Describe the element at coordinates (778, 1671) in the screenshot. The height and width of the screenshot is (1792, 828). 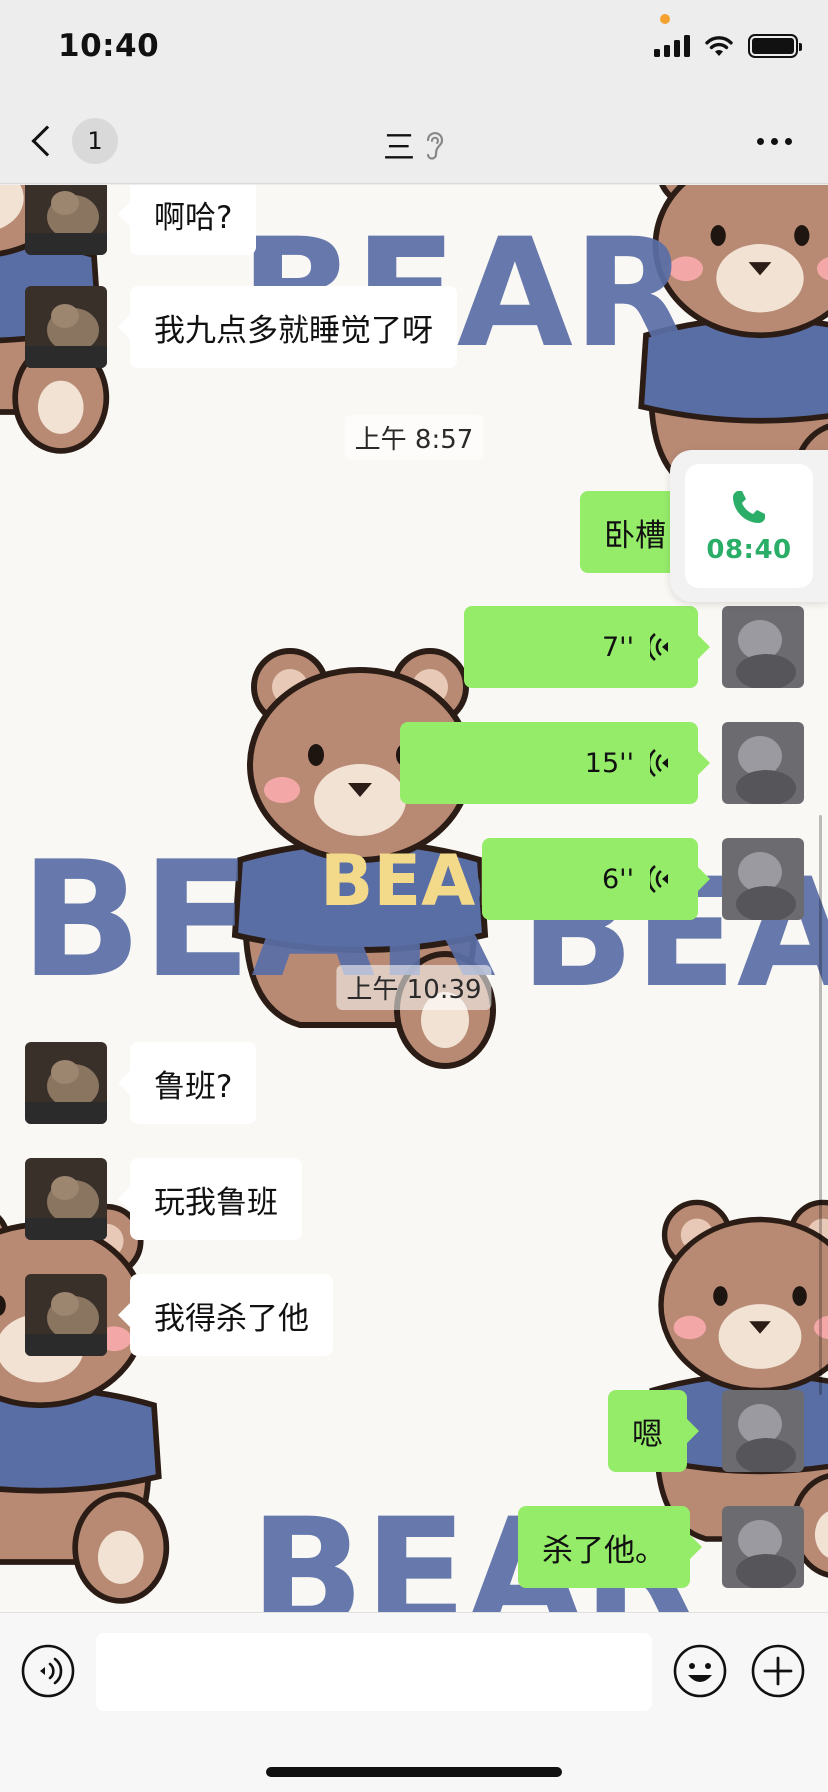
I see `plus-icon` at that location.